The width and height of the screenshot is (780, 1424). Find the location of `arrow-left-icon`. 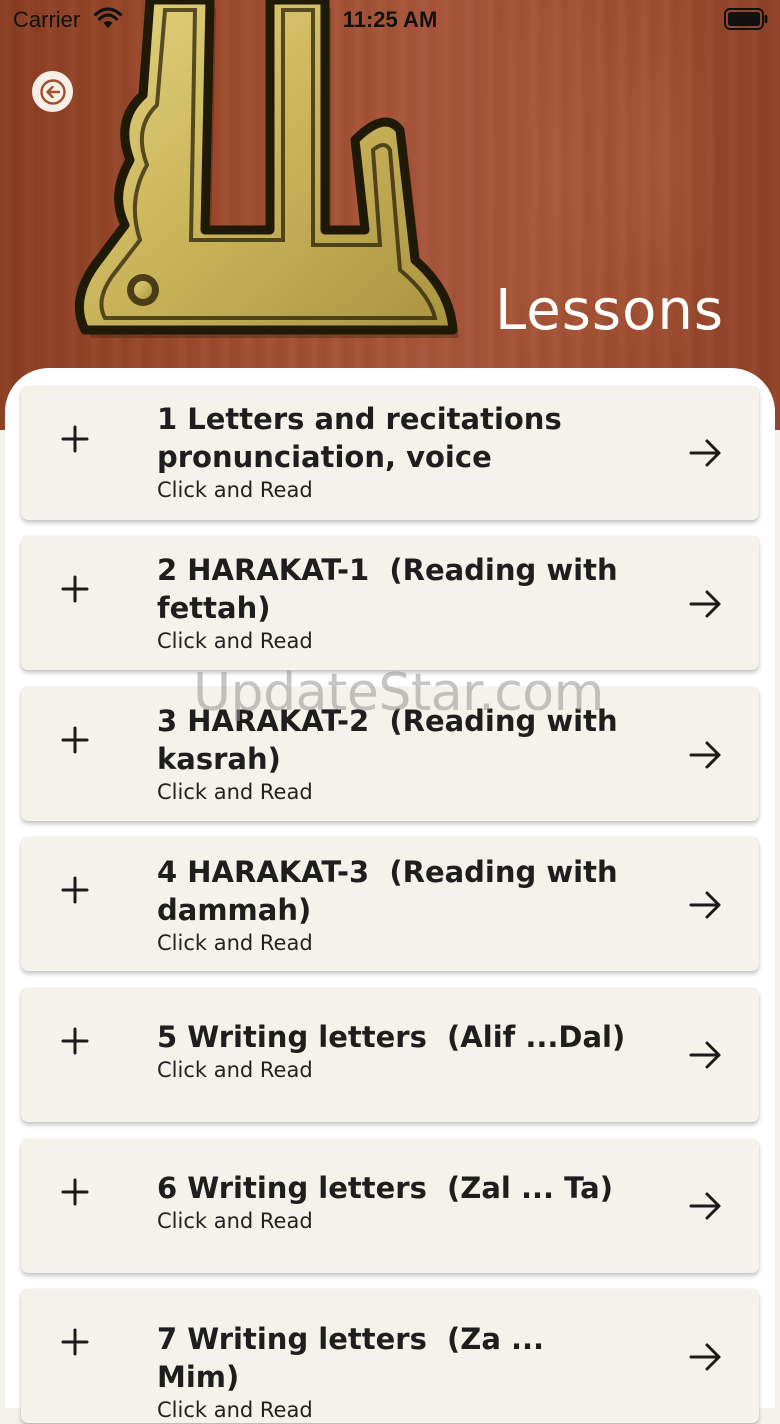

arrow-left-icon is located at coordinates (52, 91).